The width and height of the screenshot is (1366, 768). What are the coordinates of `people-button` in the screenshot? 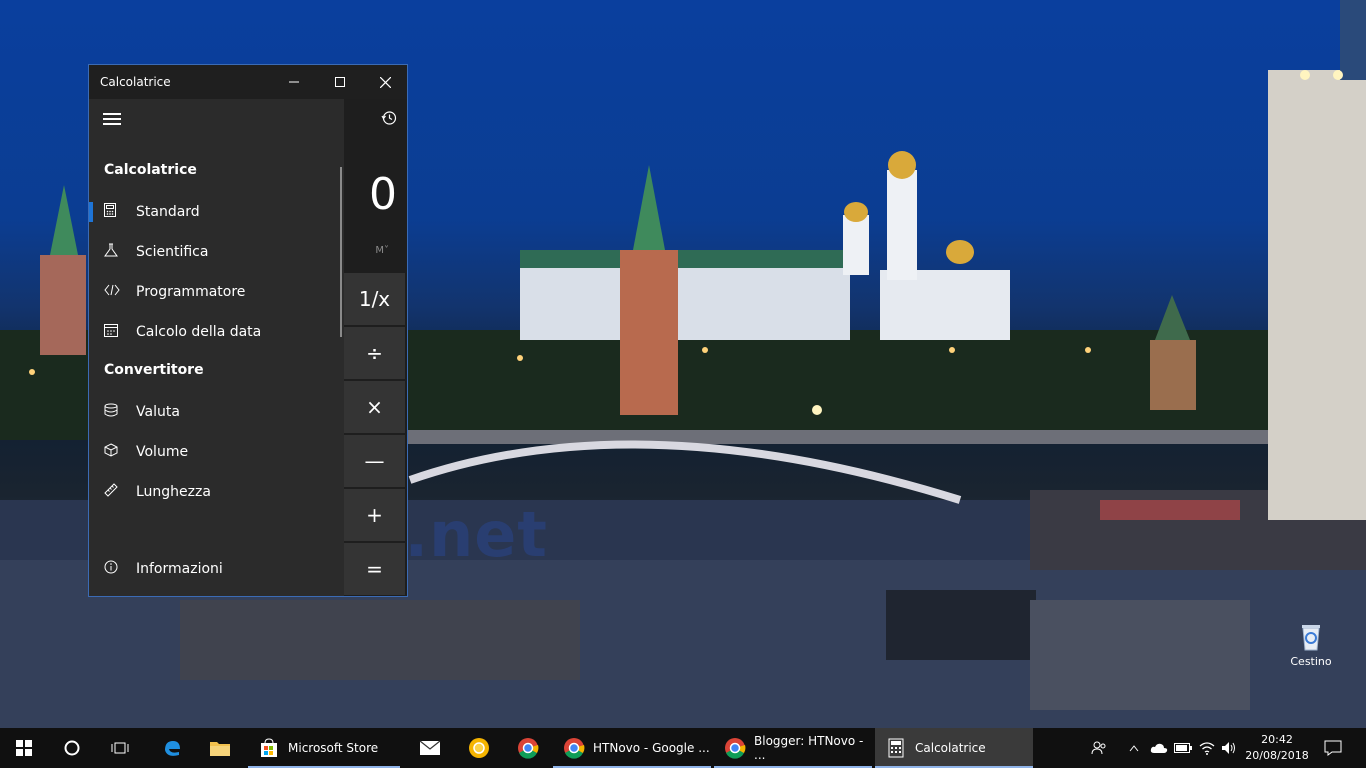 It's located at (1099, 748).